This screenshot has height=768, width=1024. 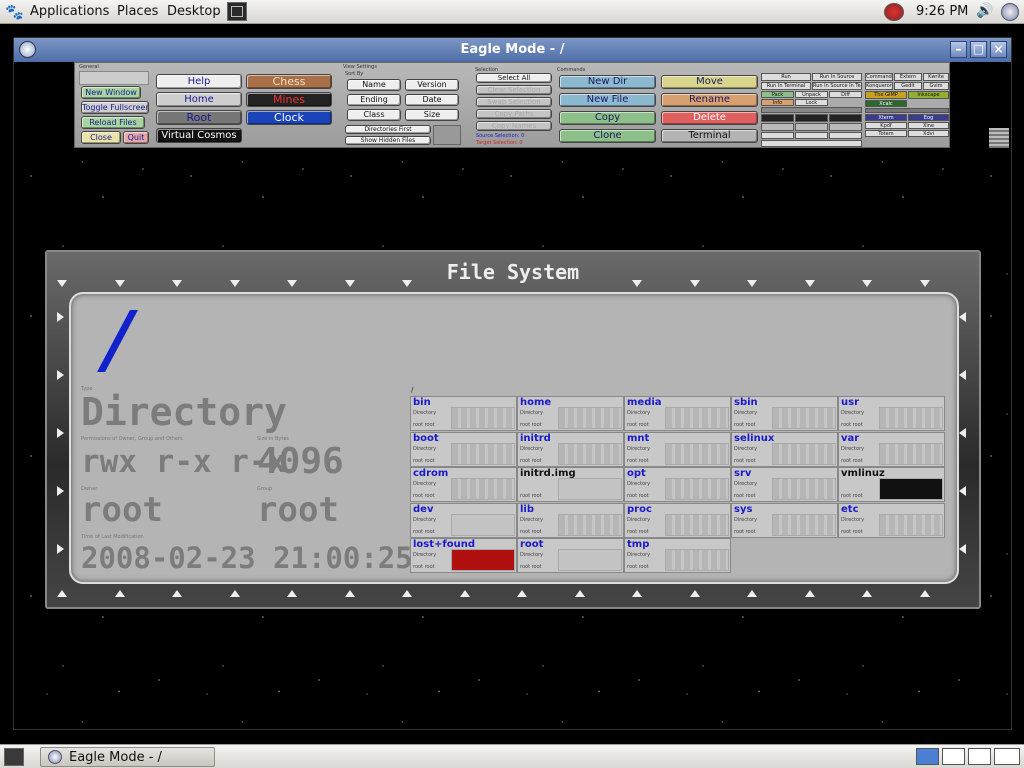 What do you see at coordinates (570, 413) in the screenshot?
I see `dir-entry: home Directory root root` at bounding box center [570, 413].